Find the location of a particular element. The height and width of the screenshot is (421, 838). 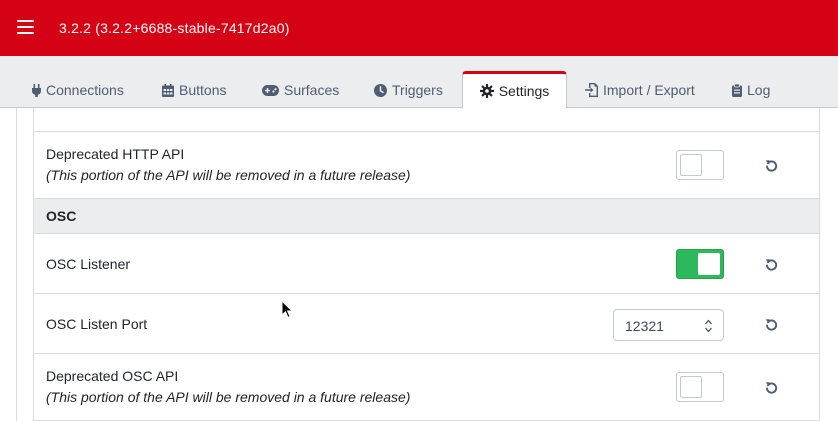

hamburger-menu-icon is located at coordinates (26, 27).